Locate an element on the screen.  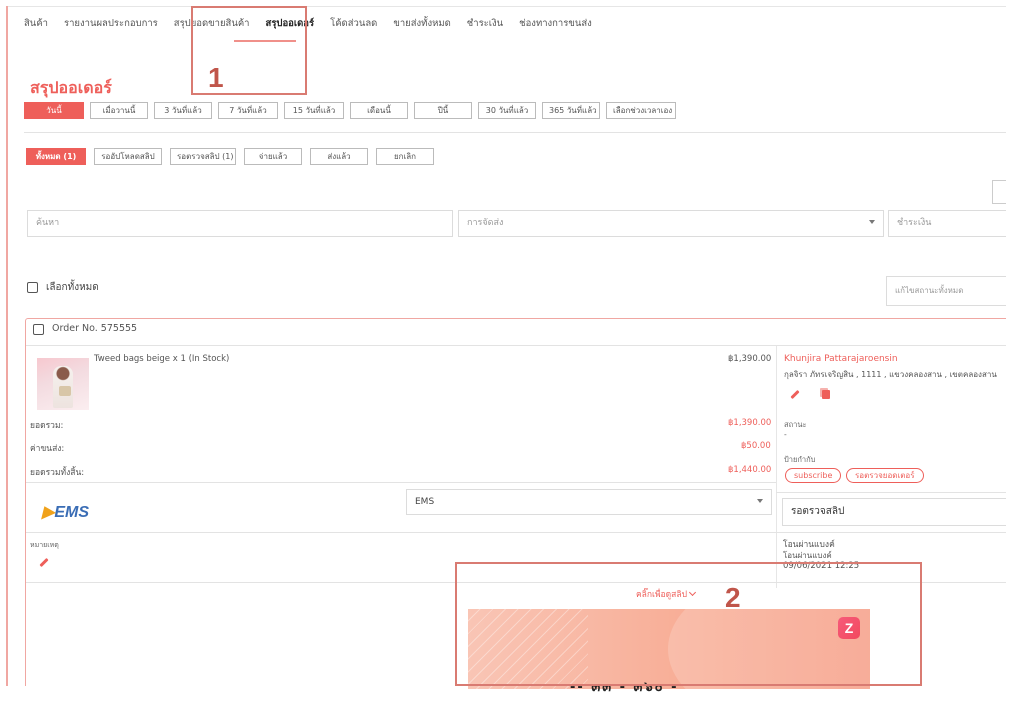
order-status-select: รอตรวจสลิป is located at coordinates (894, 512).